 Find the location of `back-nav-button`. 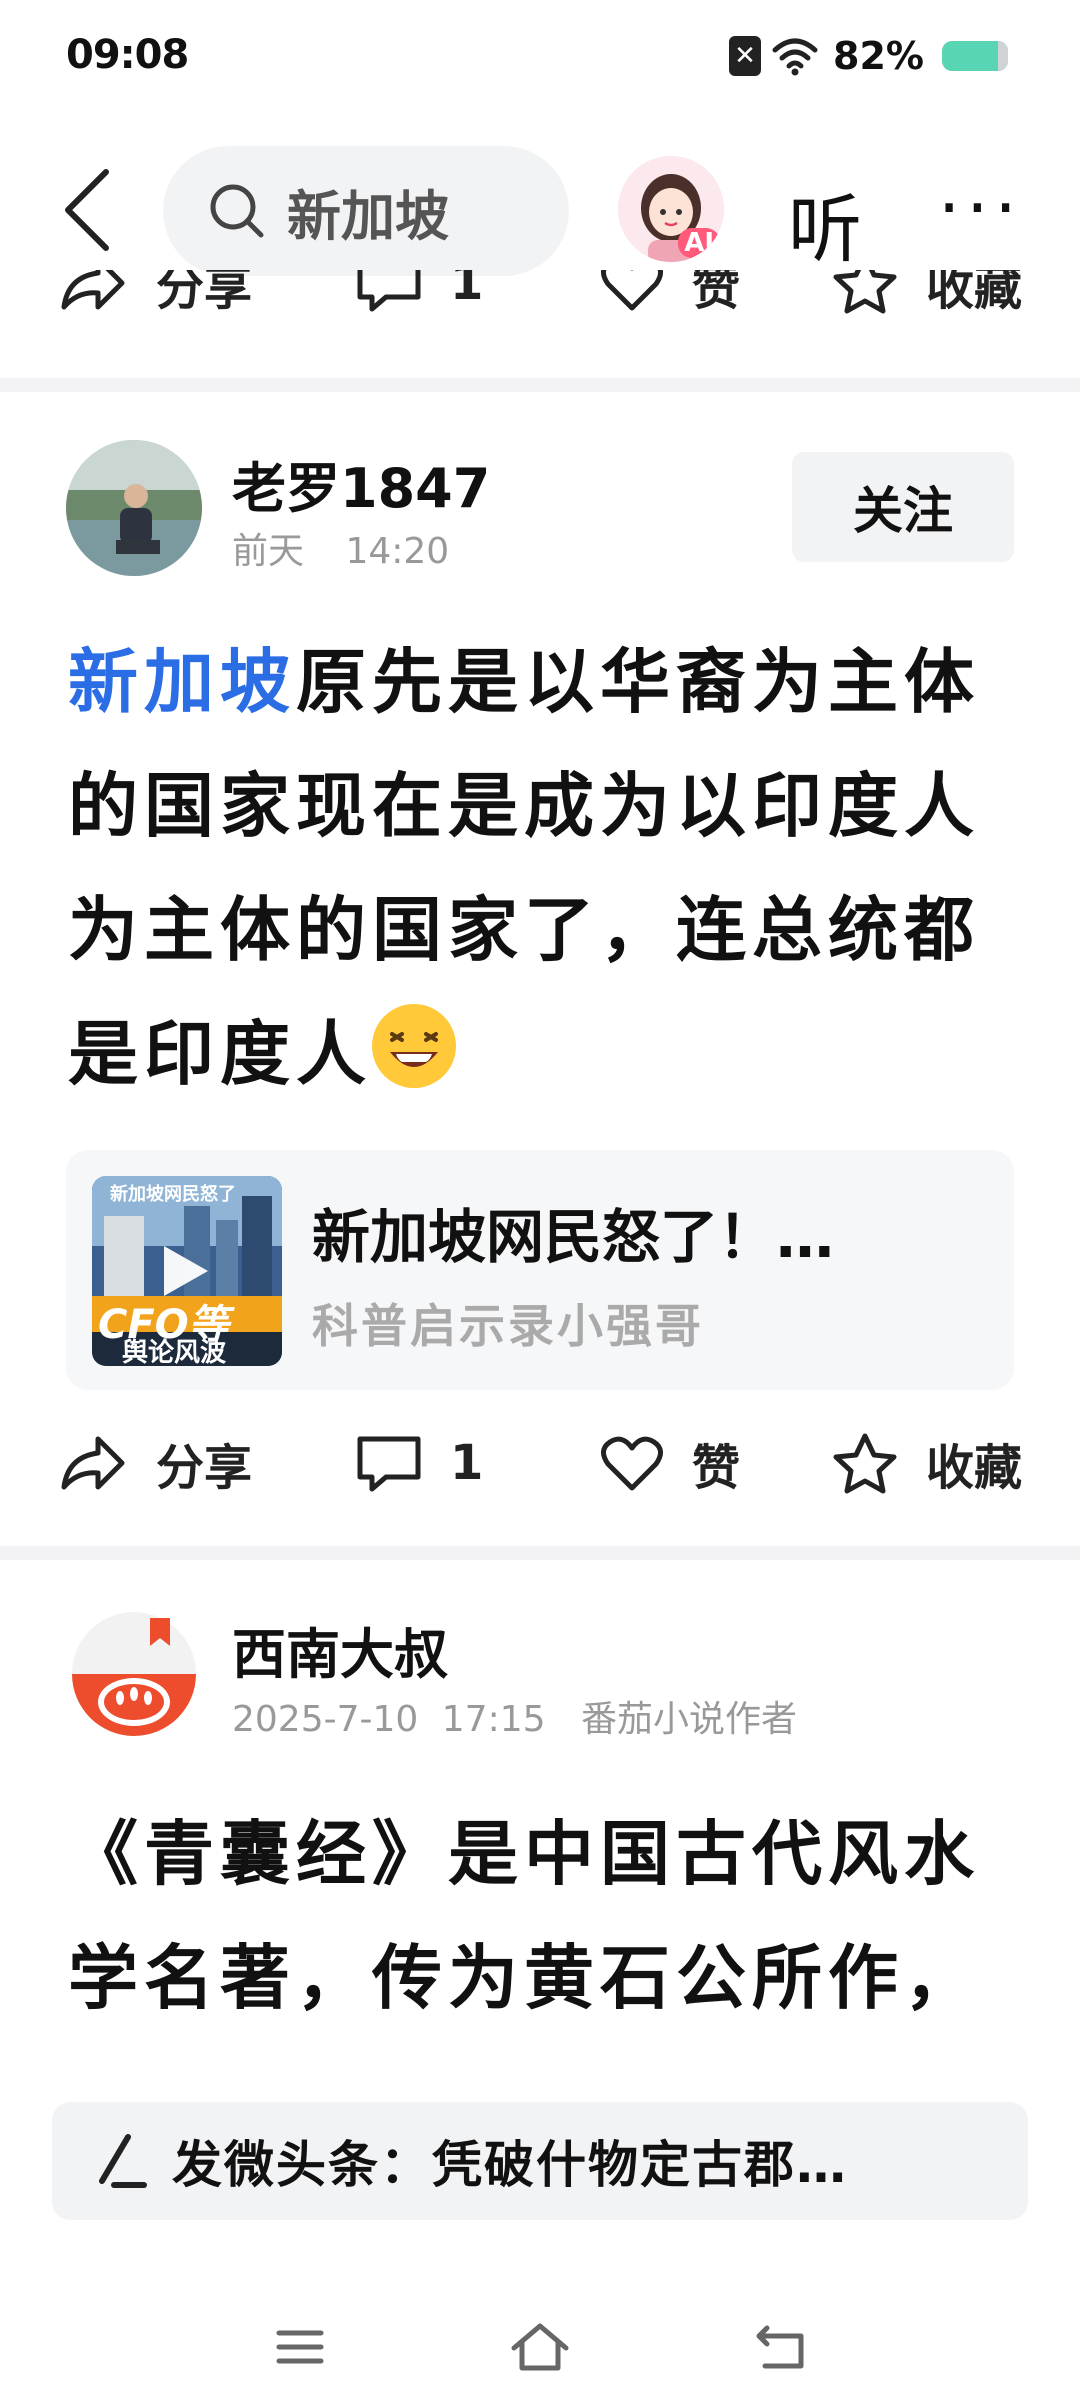

back-nav-button is located at coordinates (780, 2347).